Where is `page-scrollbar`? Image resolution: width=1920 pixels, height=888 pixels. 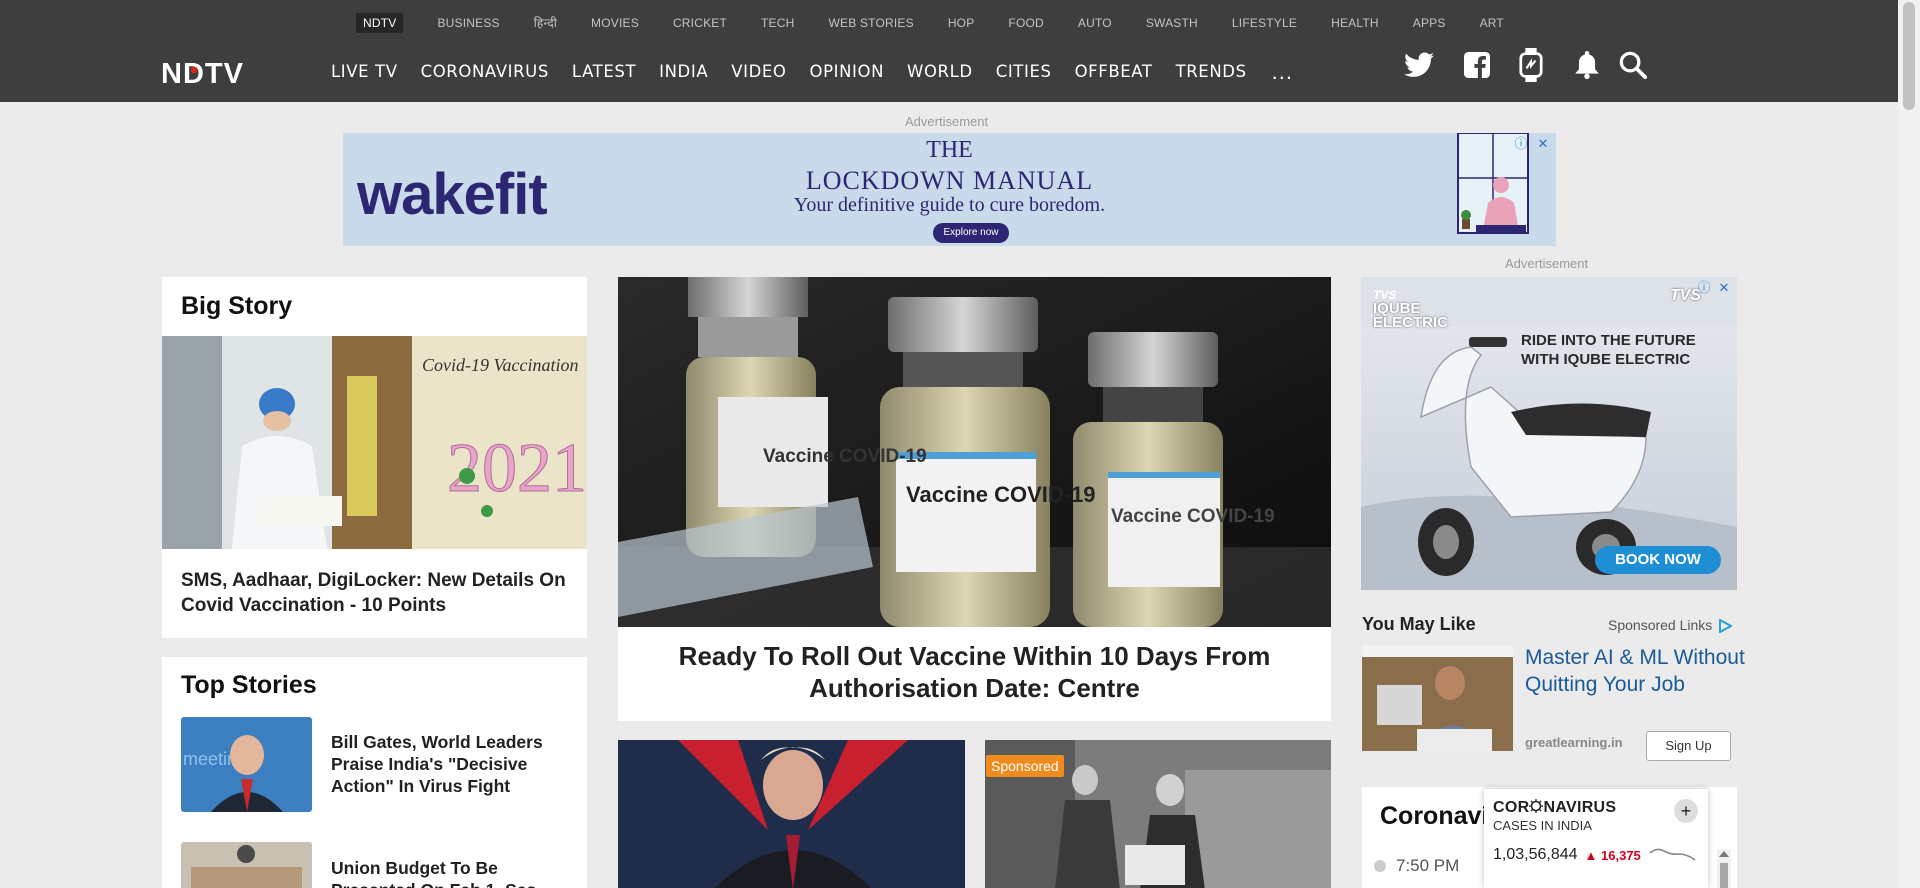 page-scrollbar is located at coordinates (1909, 444).